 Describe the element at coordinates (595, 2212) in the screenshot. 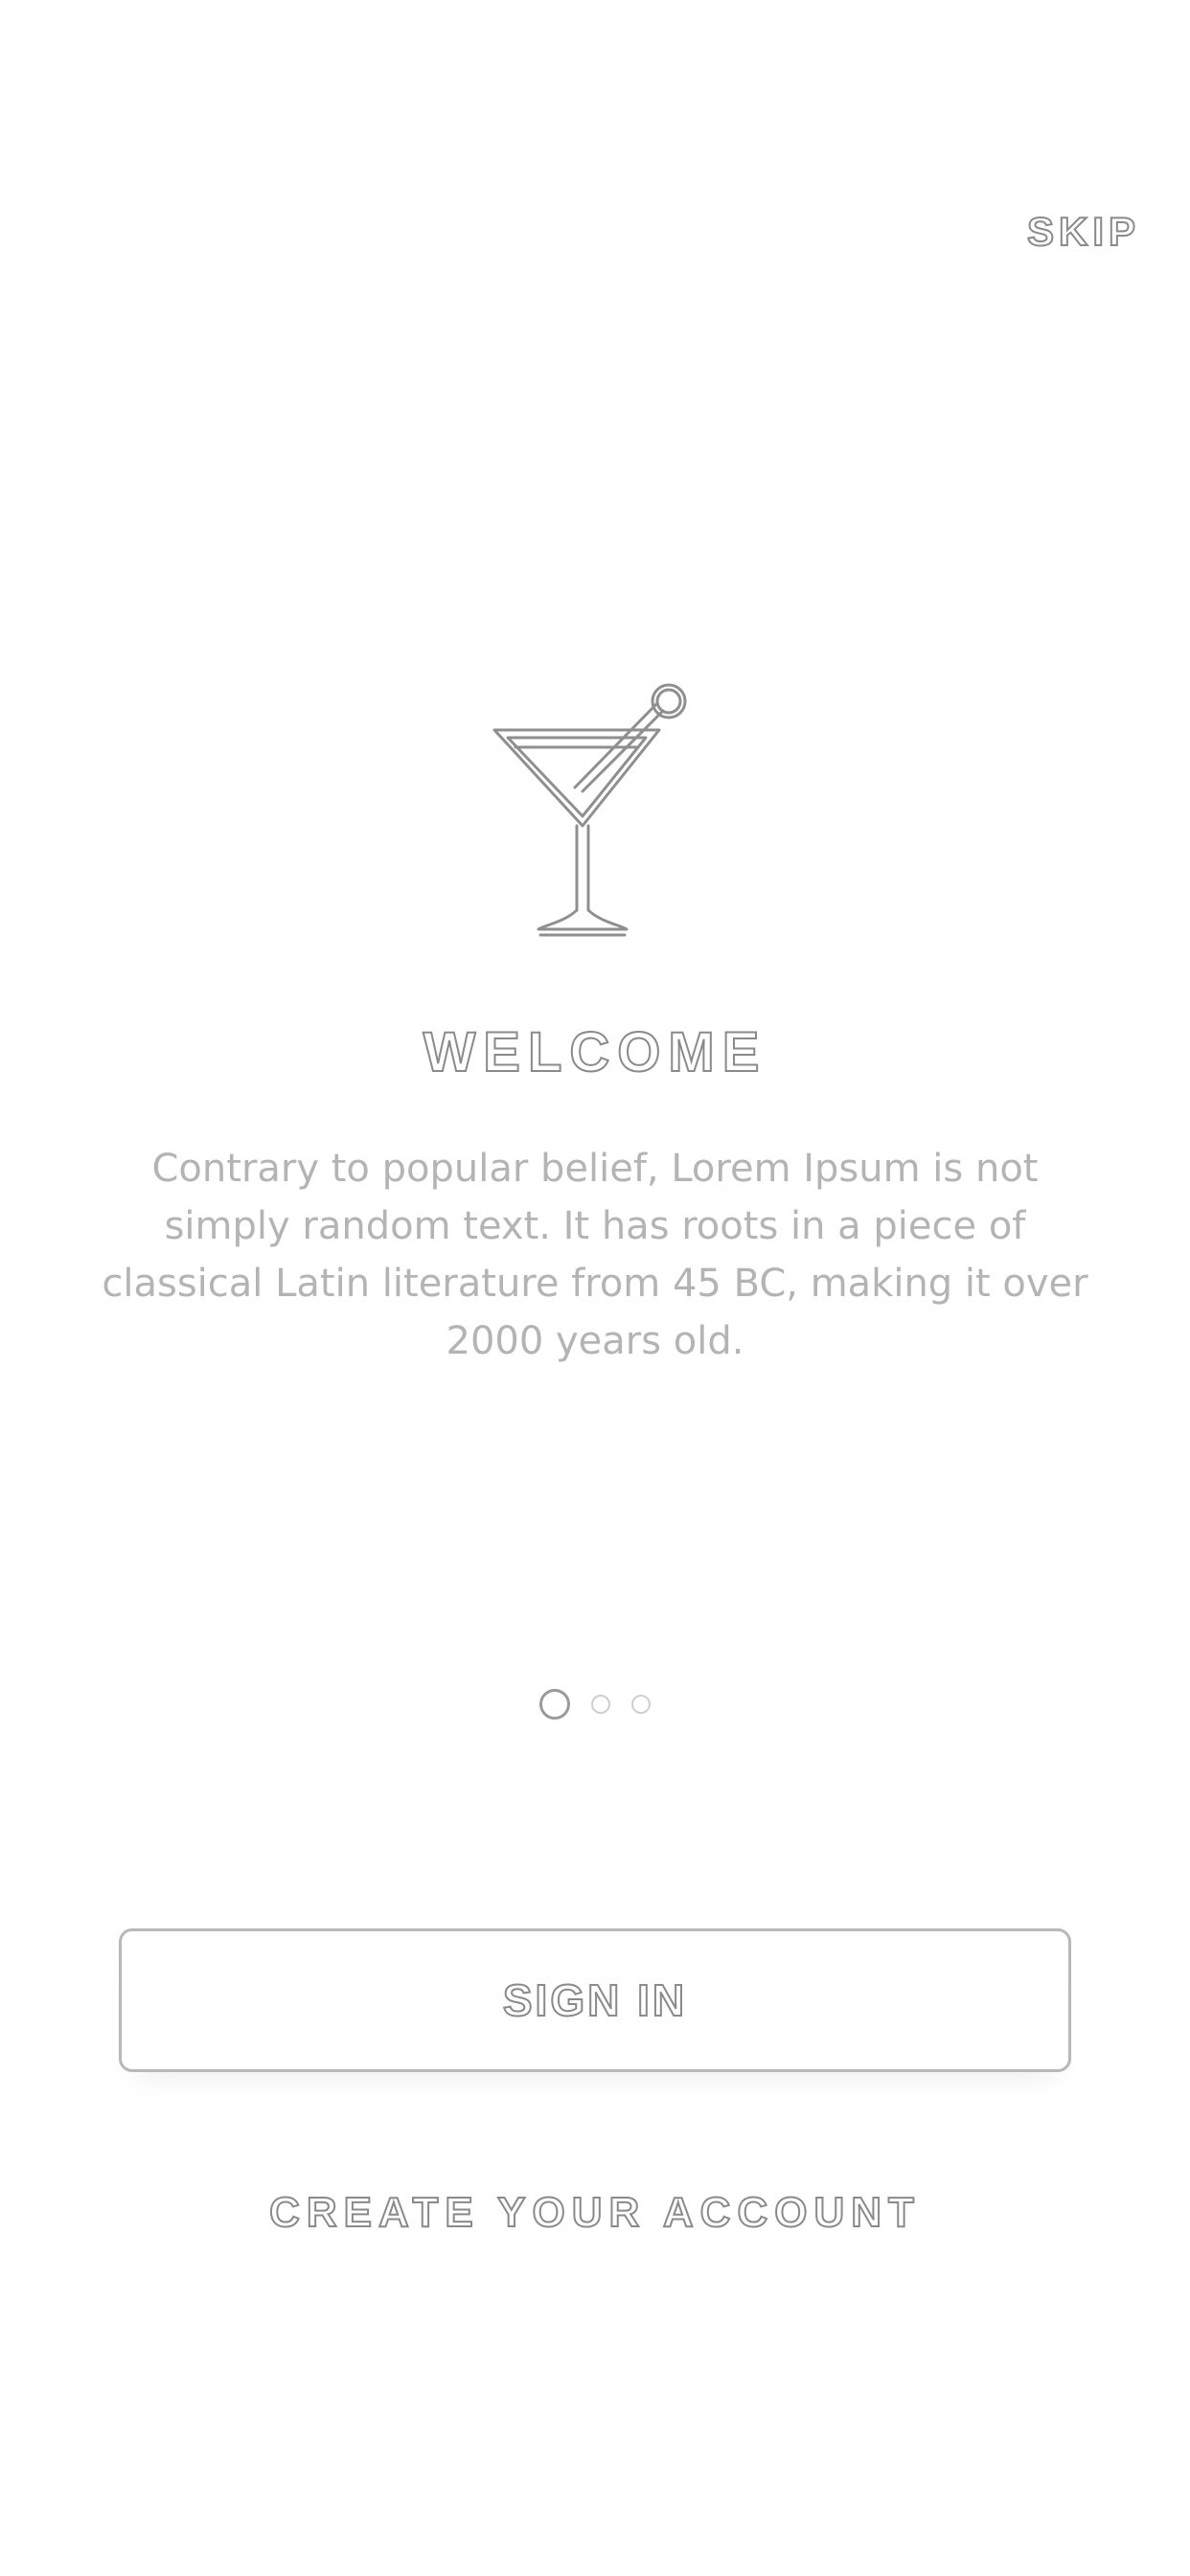

I see `create-account-link: CREATE YOUR ACCOUNT` at that location.